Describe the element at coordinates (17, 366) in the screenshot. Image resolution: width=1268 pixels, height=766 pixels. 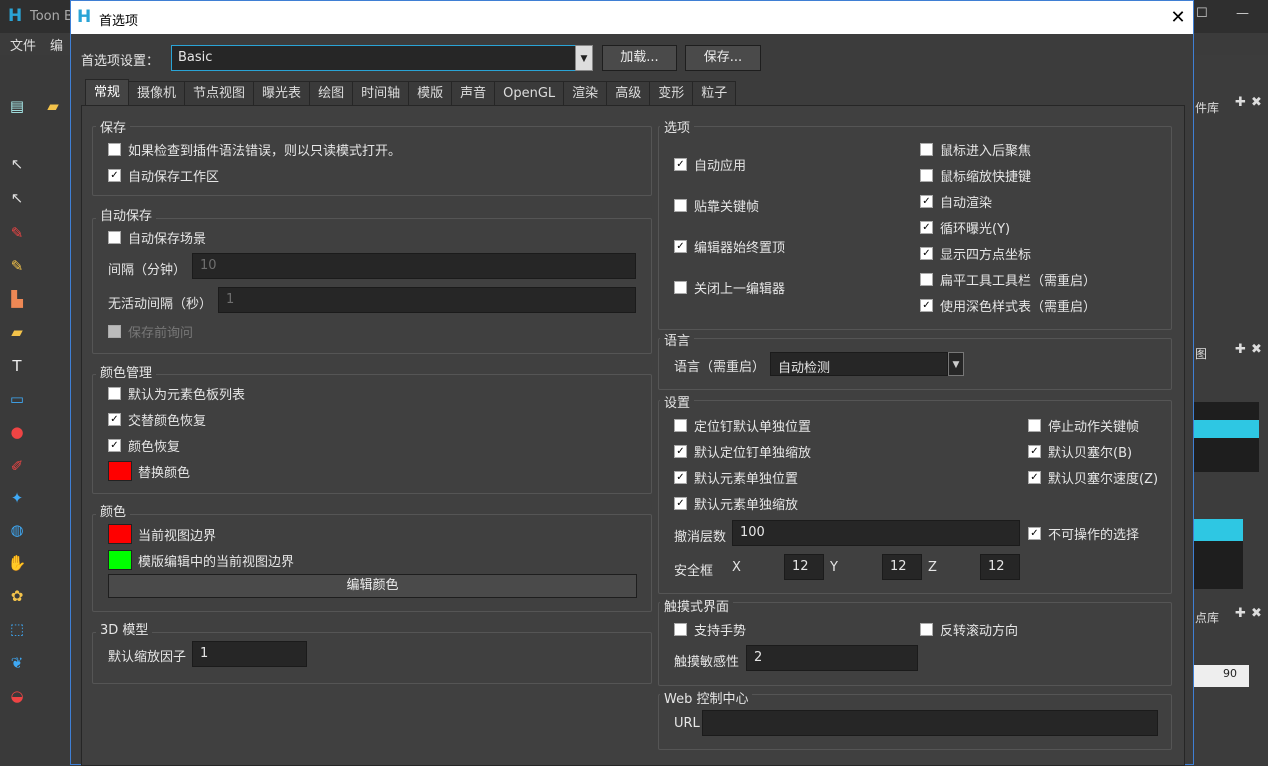
I see `text-tool-icon: T` at that location.